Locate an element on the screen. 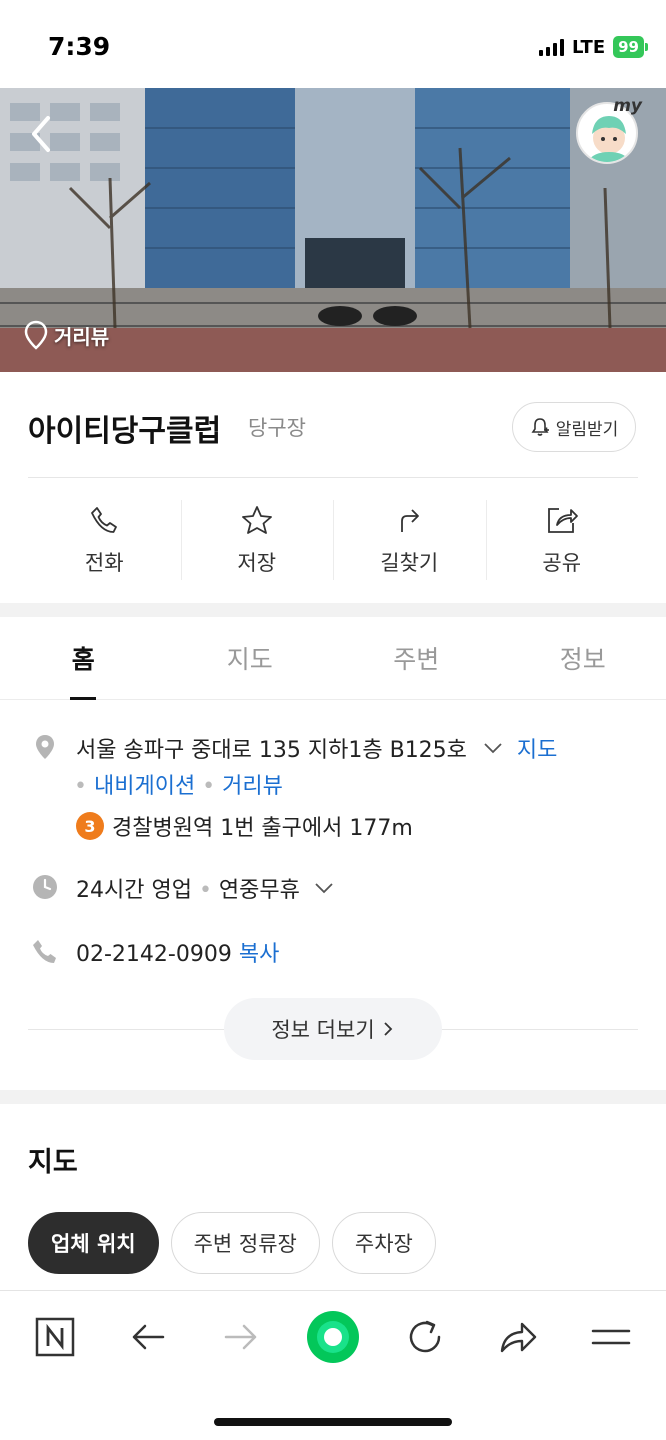 This screenshot has width=666, height=1440. action-bar: 전화 저장 길찾기 공유 is located at coordinates (333, 540).